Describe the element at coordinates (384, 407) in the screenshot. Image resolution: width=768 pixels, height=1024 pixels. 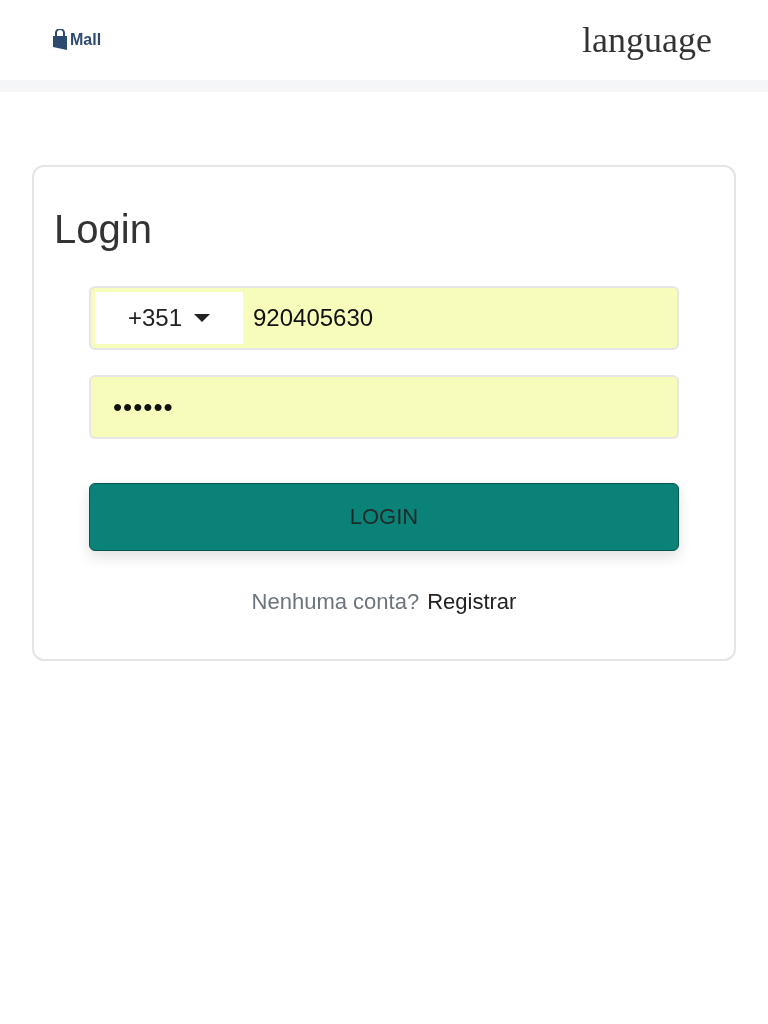
I see `password-field: ••••••` at that location.